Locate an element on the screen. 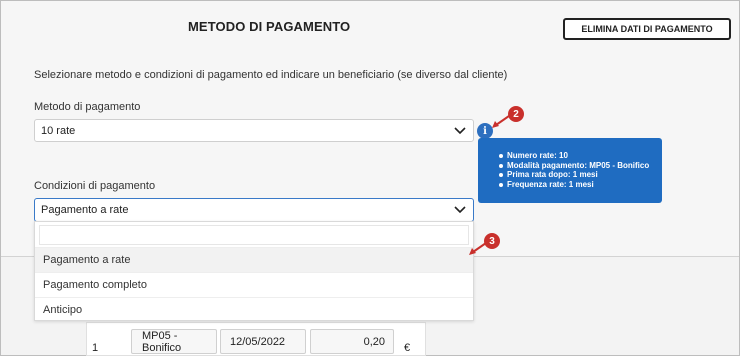 The width and height of the screenshot is (740, 356). dropdown-search-input is located at coordinates (254, 235).